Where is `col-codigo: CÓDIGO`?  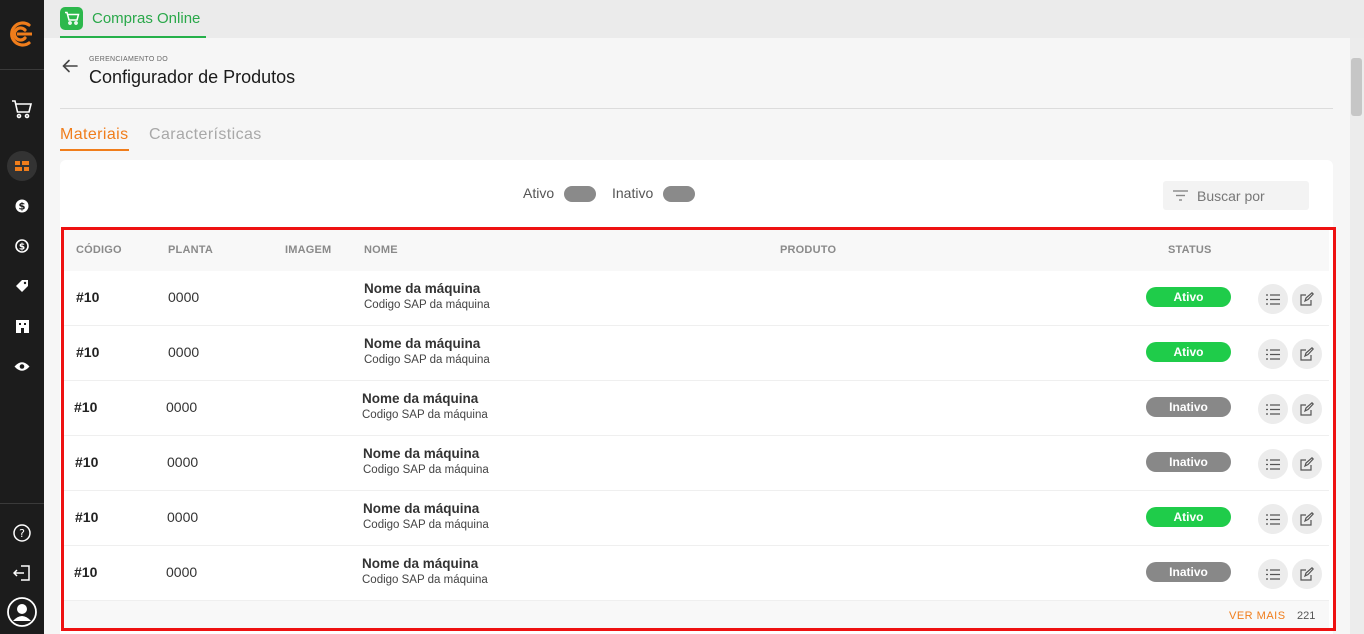
col-codigo: CÓDIGO is located at coordinates (99, 250).